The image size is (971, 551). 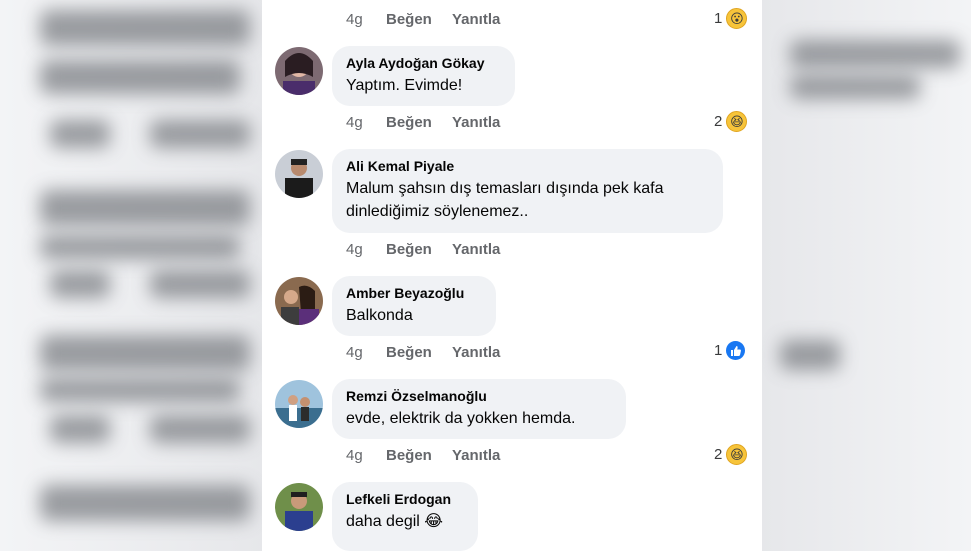 I want to click on comment-text: evde, elektrik da yokken hemda., so click(x=461, y=418).